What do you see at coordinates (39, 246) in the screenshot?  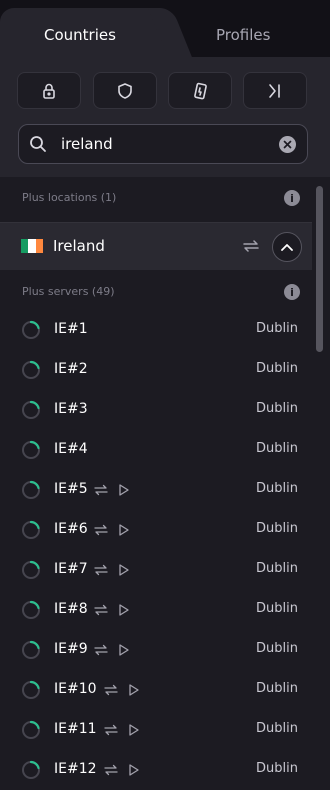 I see `flag-stripe-orange` at bounding box center [39, 246].